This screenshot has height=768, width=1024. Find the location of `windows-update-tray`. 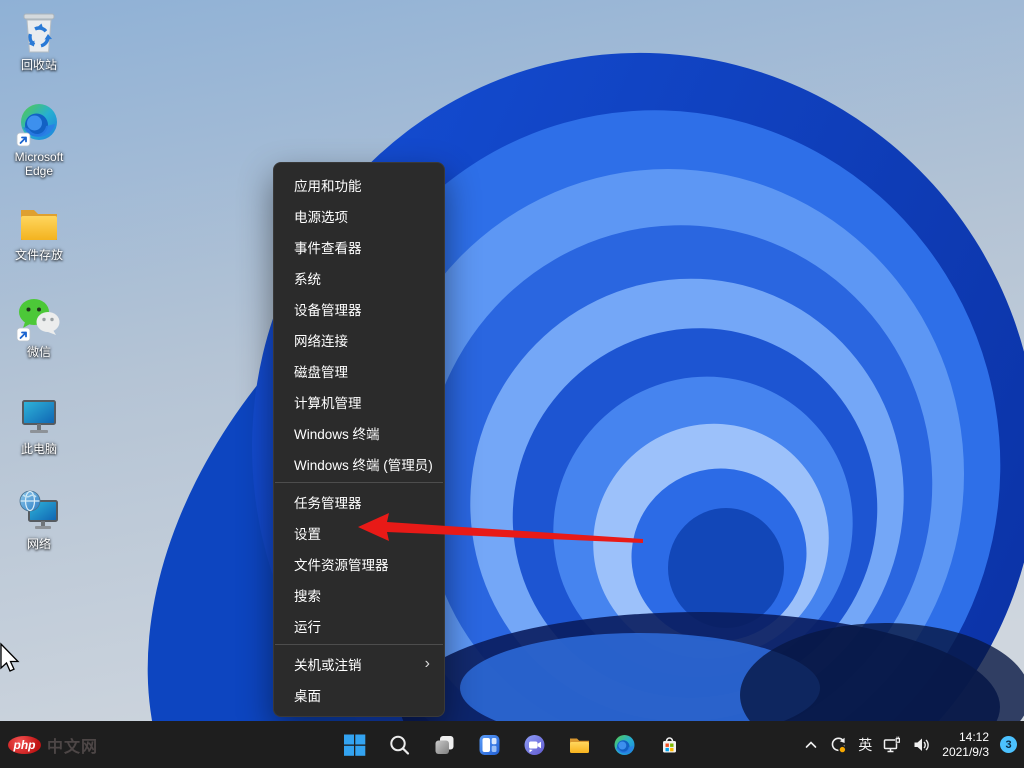

windows-update-tray is located at coordinates (838, 745).